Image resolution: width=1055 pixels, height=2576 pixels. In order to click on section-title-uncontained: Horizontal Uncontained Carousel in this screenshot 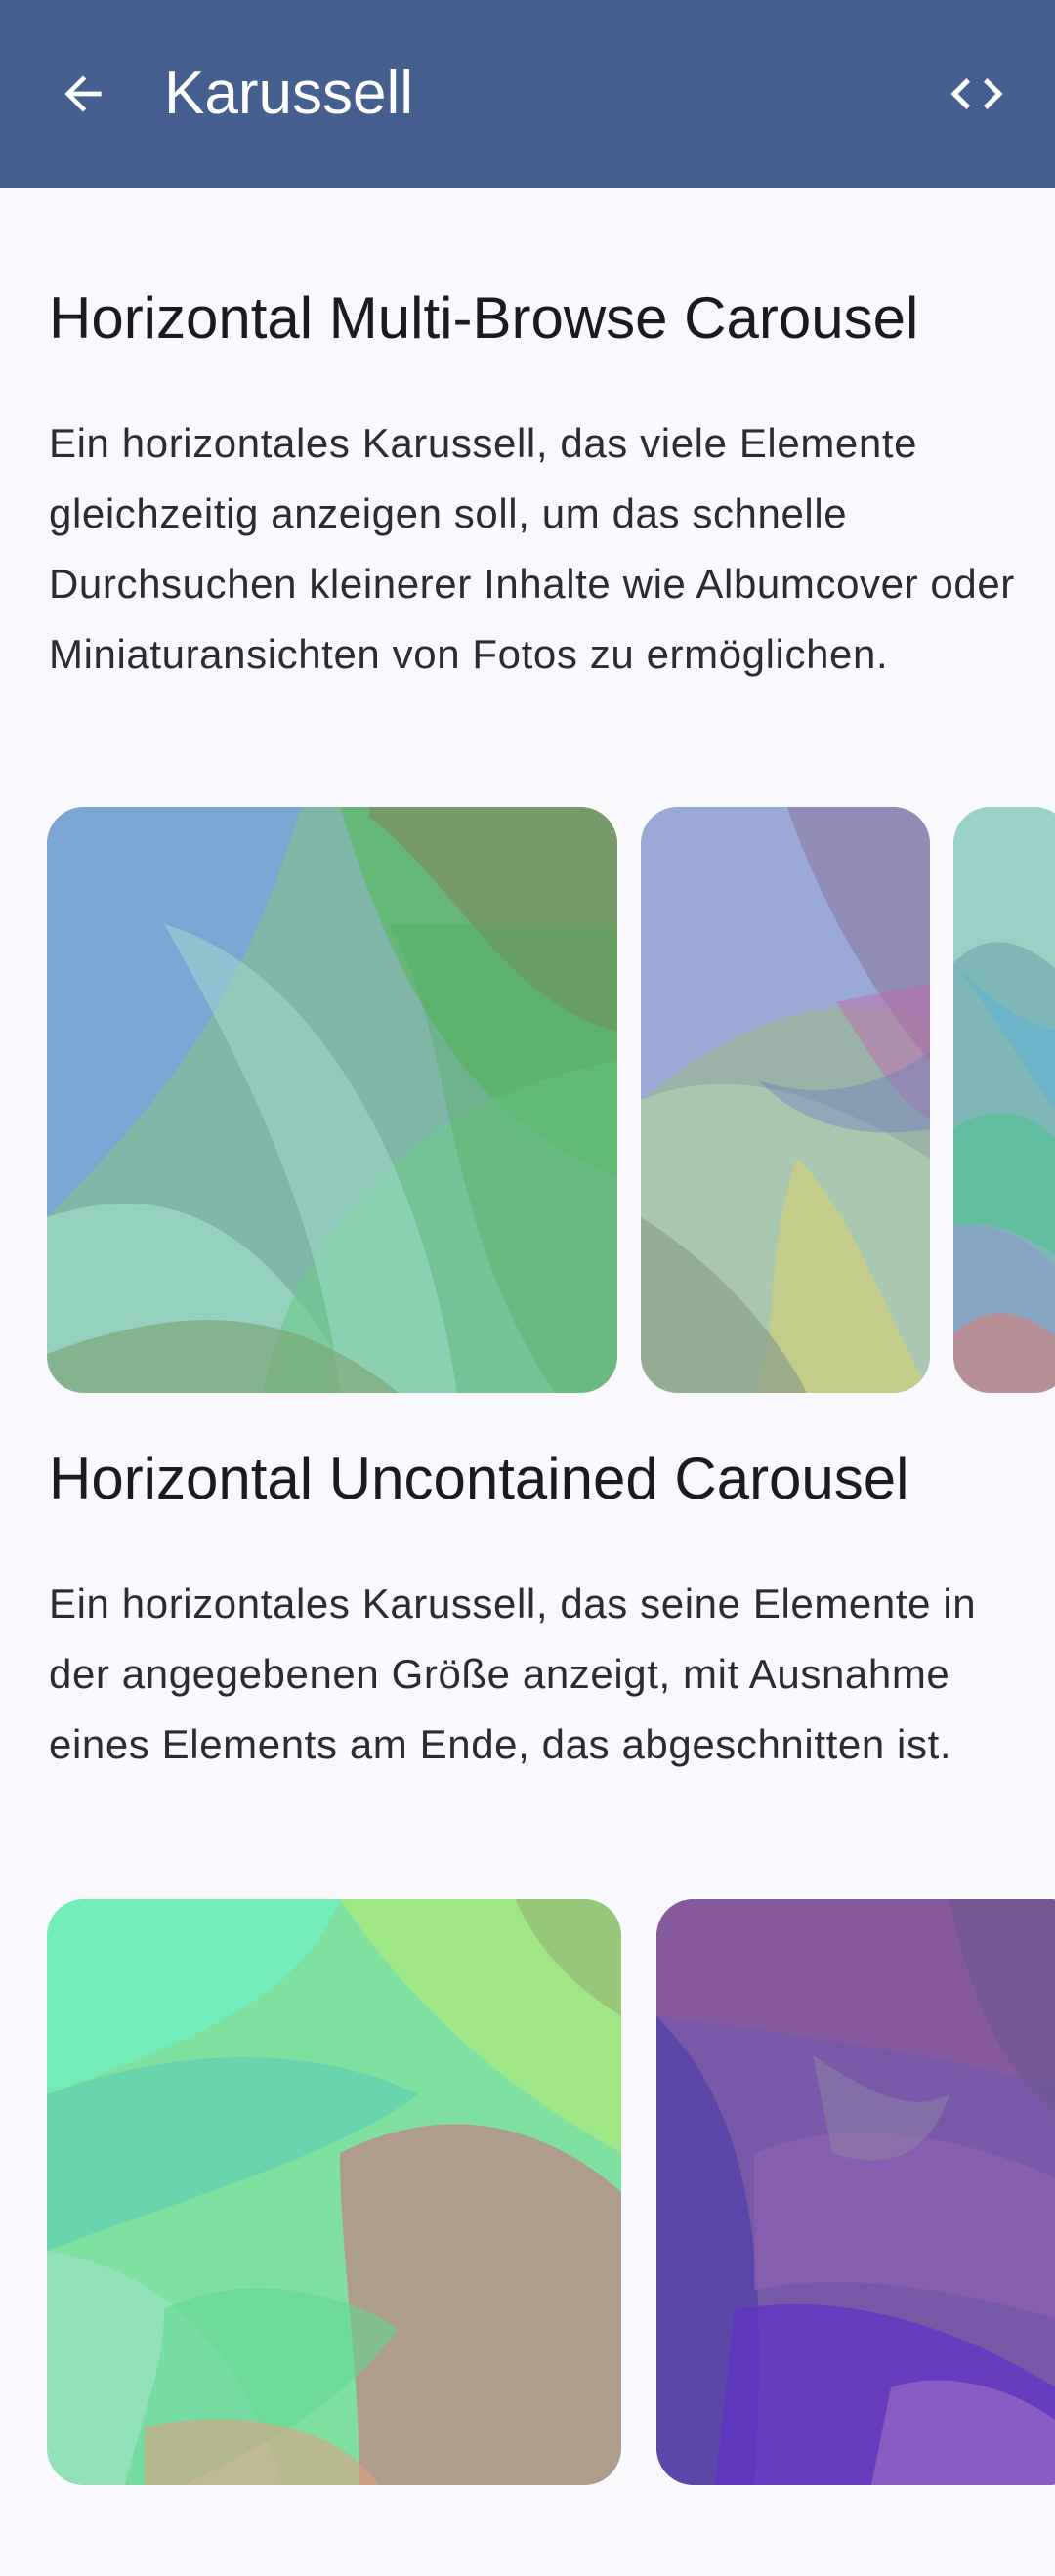, I will do `click(479, 1478)`.